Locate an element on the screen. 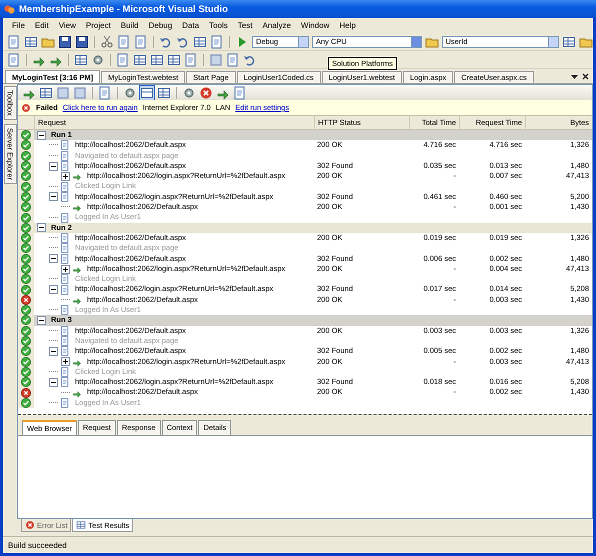 The width and height of the screenshot is (596, 556). menu-item: Help is located at coordinates (347, 25).